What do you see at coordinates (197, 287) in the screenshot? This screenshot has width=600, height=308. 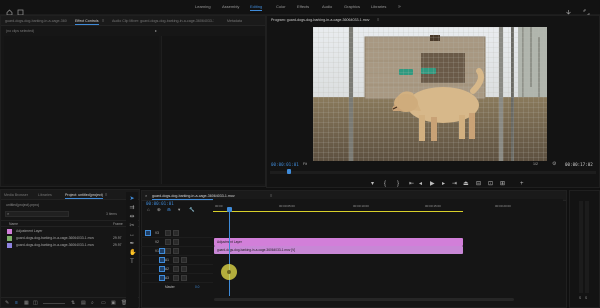 I see `master-volume-value: 0.0` at bounding box center [197, 287].